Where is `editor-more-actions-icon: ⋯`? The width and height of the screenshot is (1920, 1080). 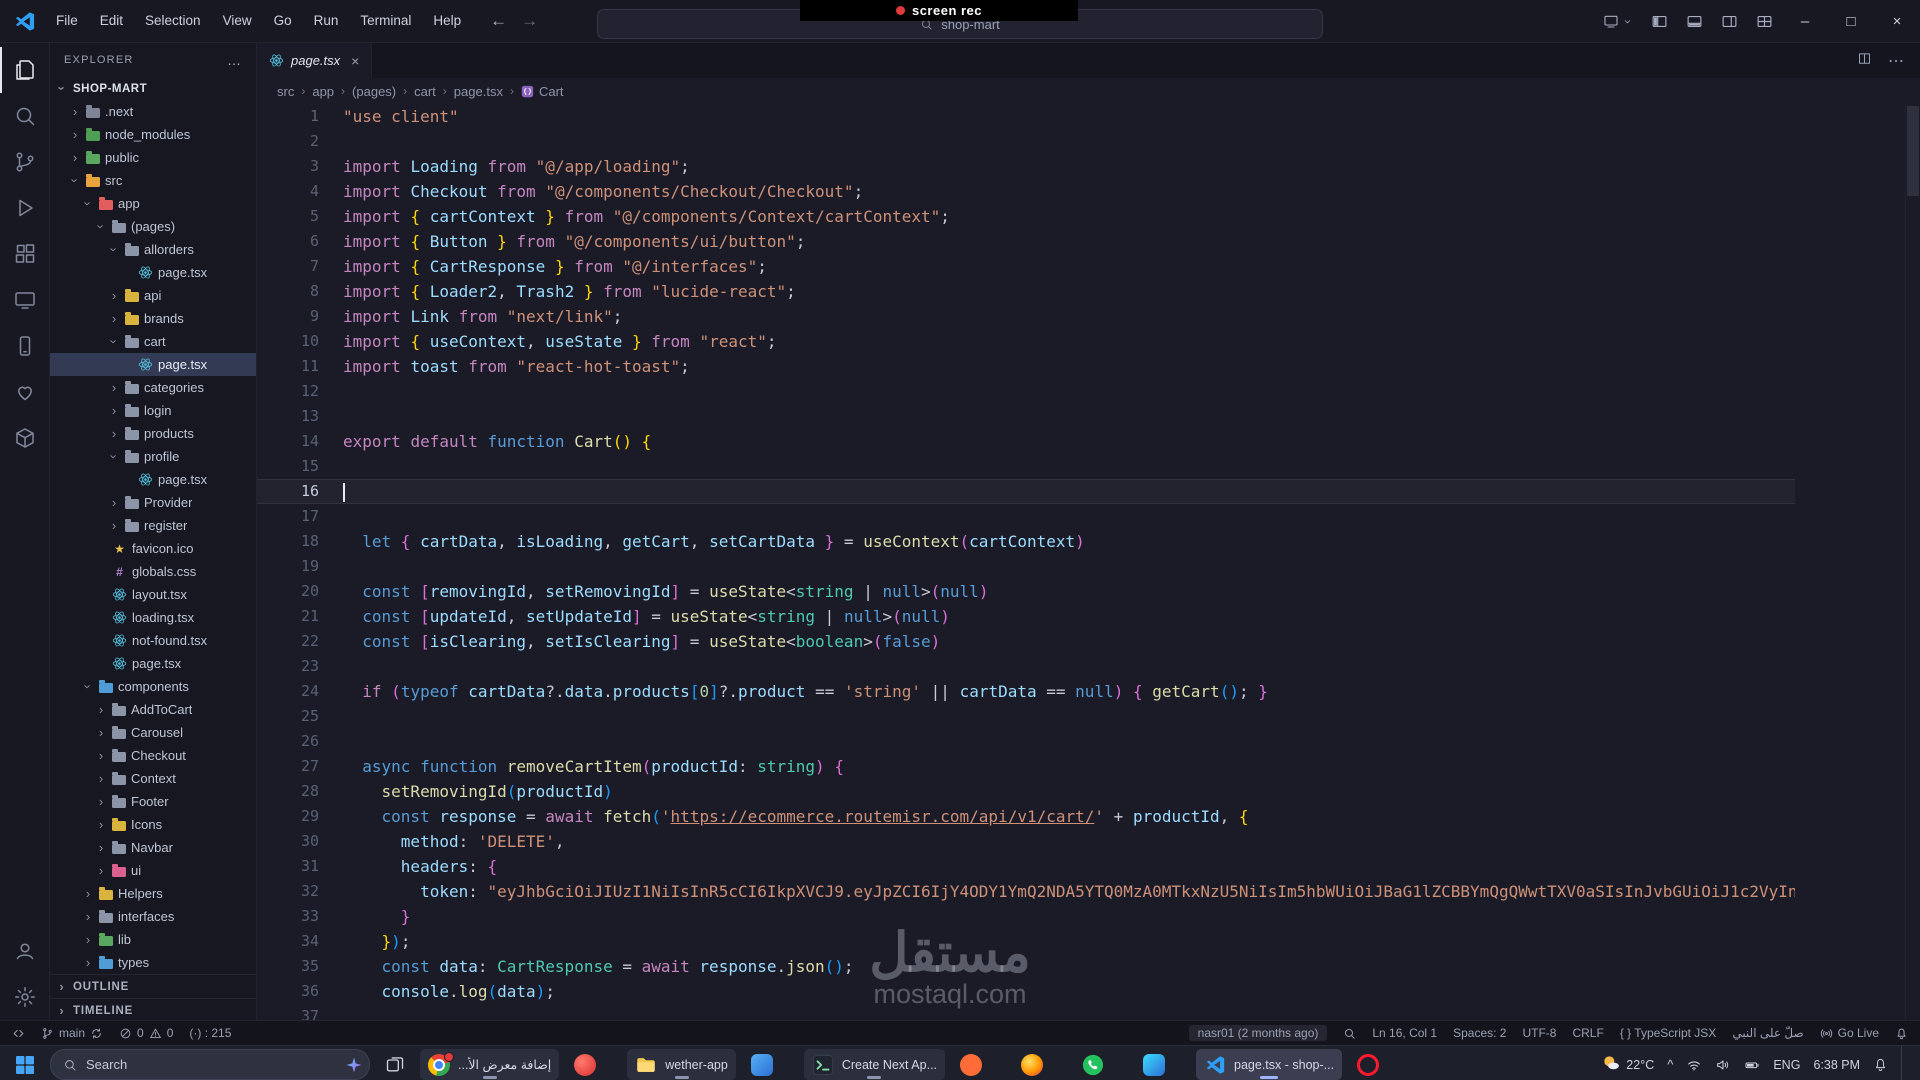 editor-more-actions-icon: ⋯ is located at coordinates (1896, 61).